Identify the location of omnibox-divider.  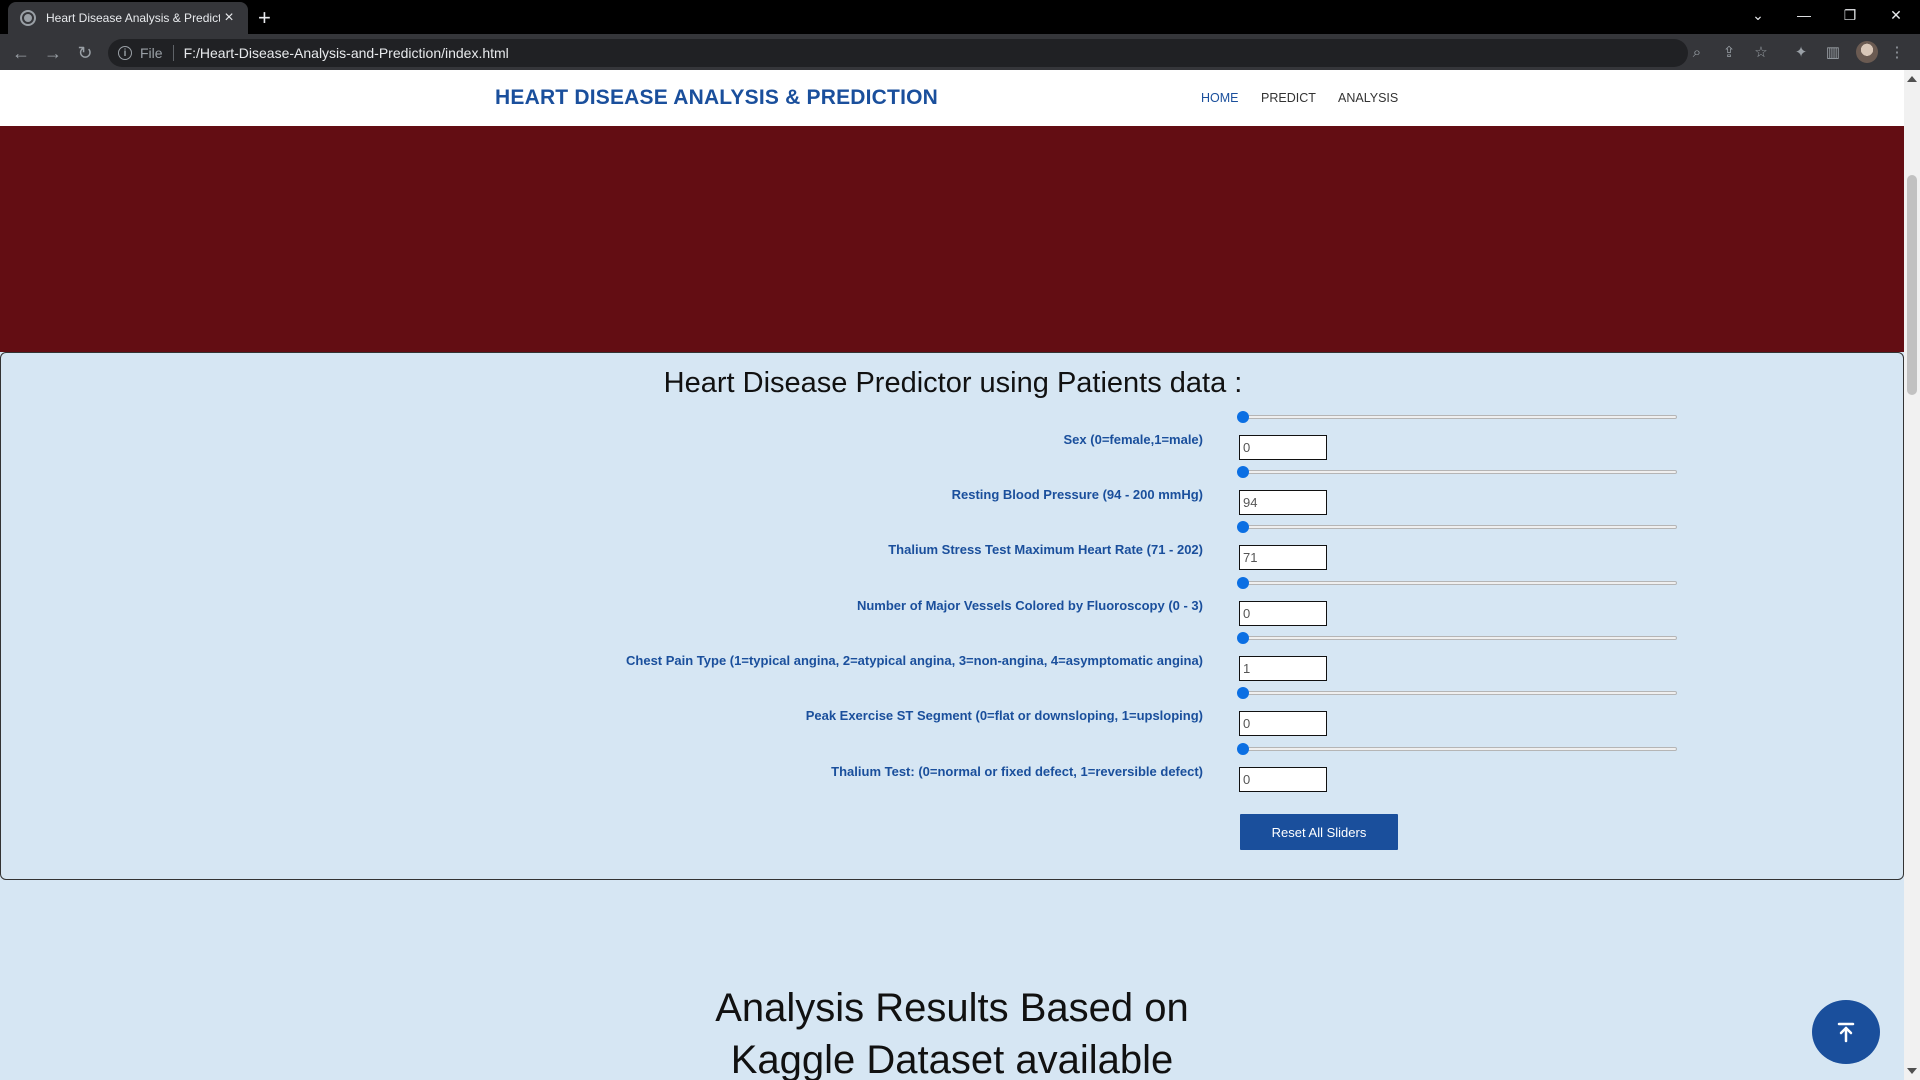
(173, 53).